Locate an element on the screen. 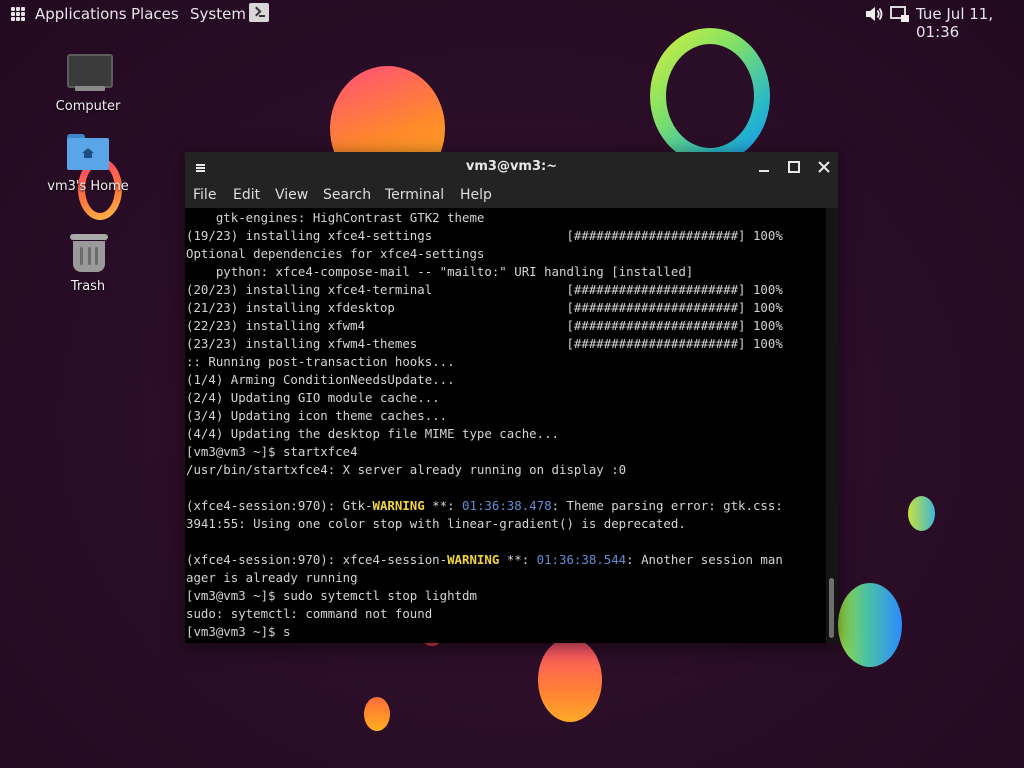 The image size is (1024, 768). computer-stand is located at coordinates (90, 88).